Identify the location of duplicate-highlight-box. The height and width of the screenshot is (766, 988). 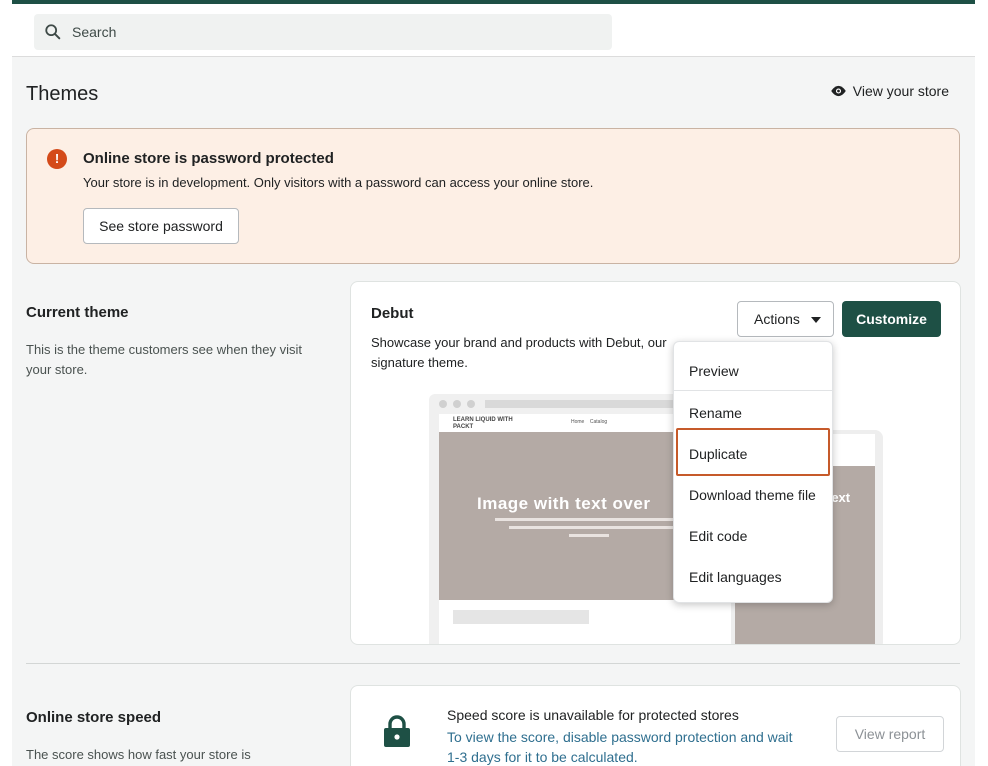
(753, 452).